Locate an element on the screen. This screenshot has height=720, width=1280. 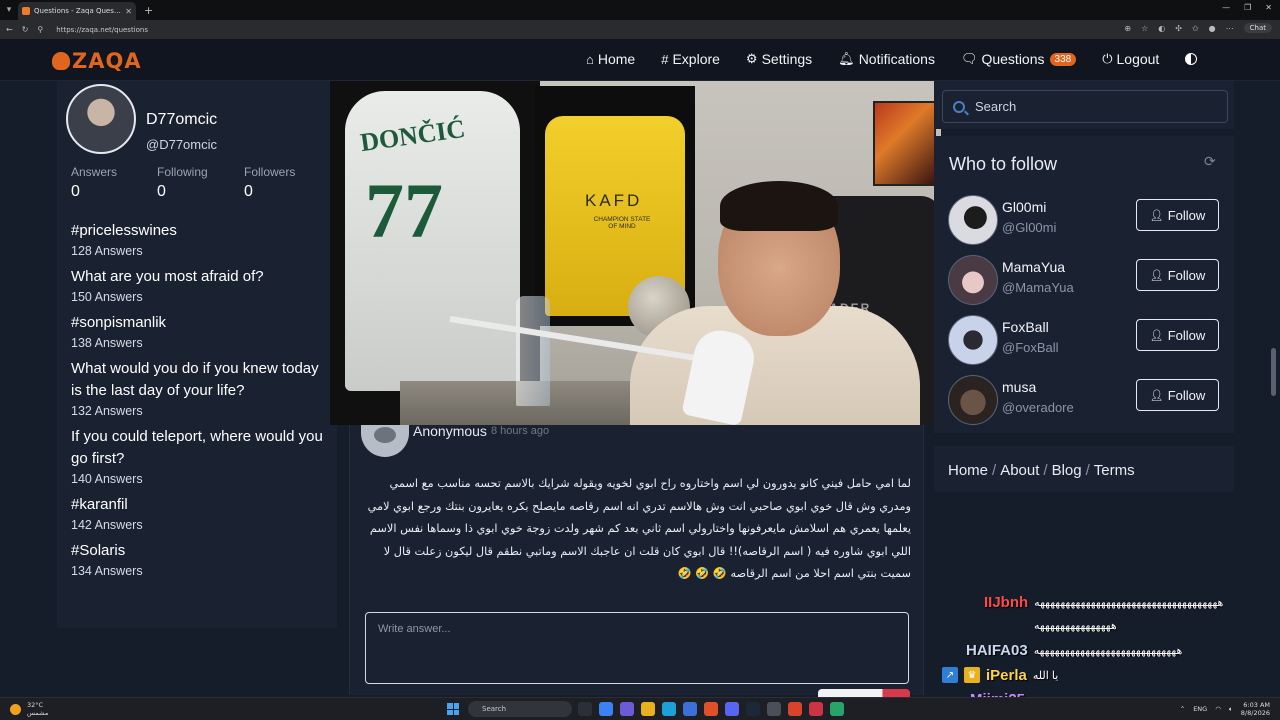
stat-answers: Answers 0 is located at coordinates (94, 183).